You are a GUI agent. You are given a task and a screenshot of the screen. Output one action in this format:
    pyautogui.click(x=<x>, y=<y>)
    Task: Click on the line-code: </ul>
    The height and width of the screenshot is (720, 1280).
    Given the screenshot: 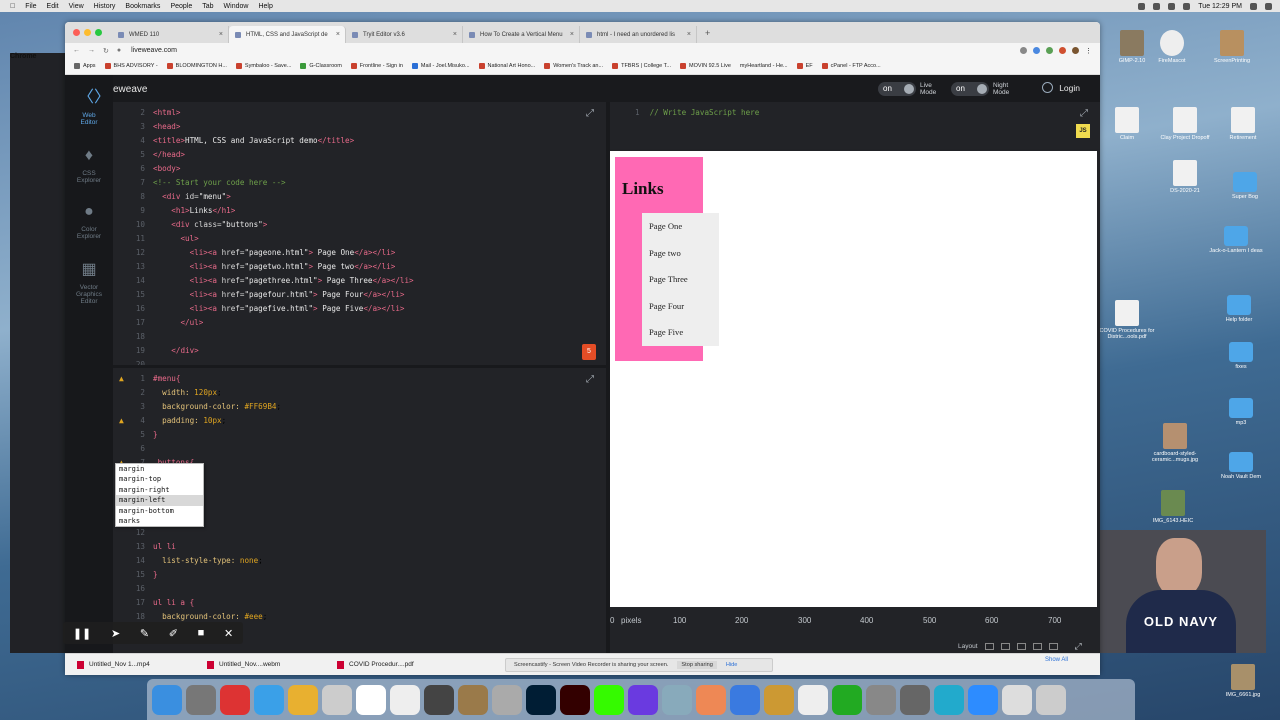 What is the action you would take?
    pyautogui.click(x=178, y=323)
    